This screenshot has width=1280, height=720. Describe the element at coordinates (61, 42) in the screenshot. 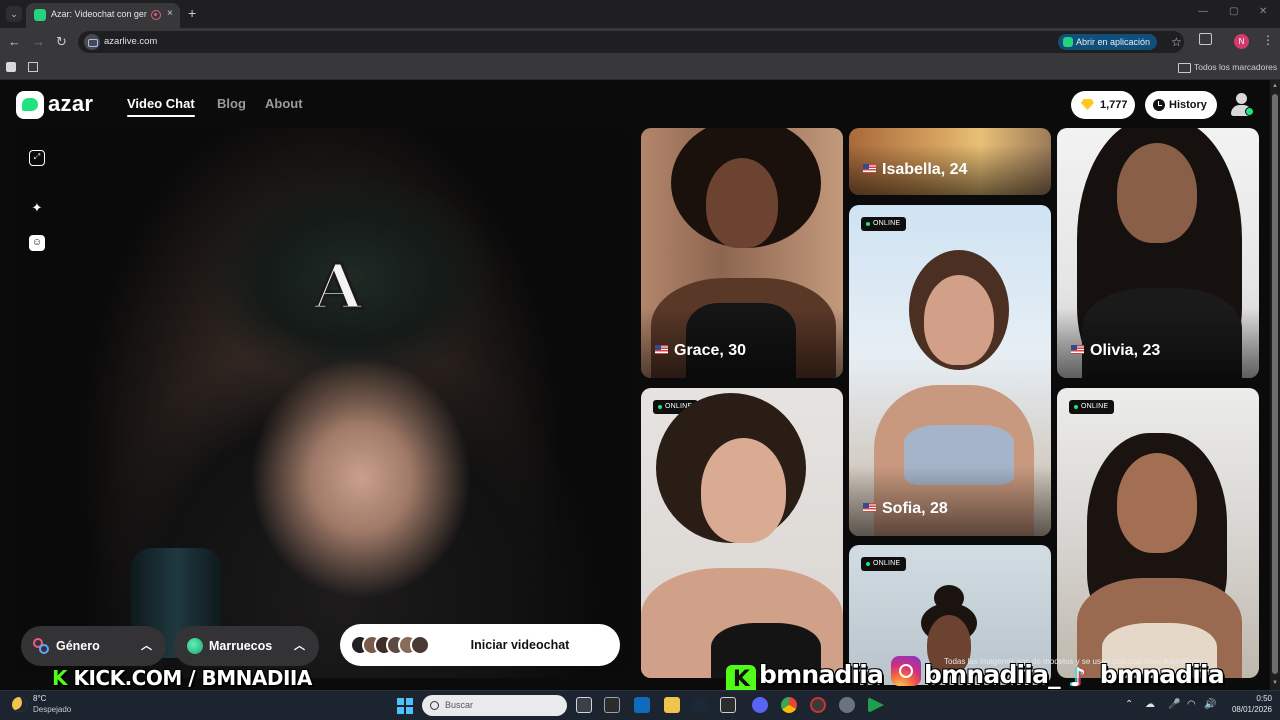

I see `reload-icon: ↻` at that location.